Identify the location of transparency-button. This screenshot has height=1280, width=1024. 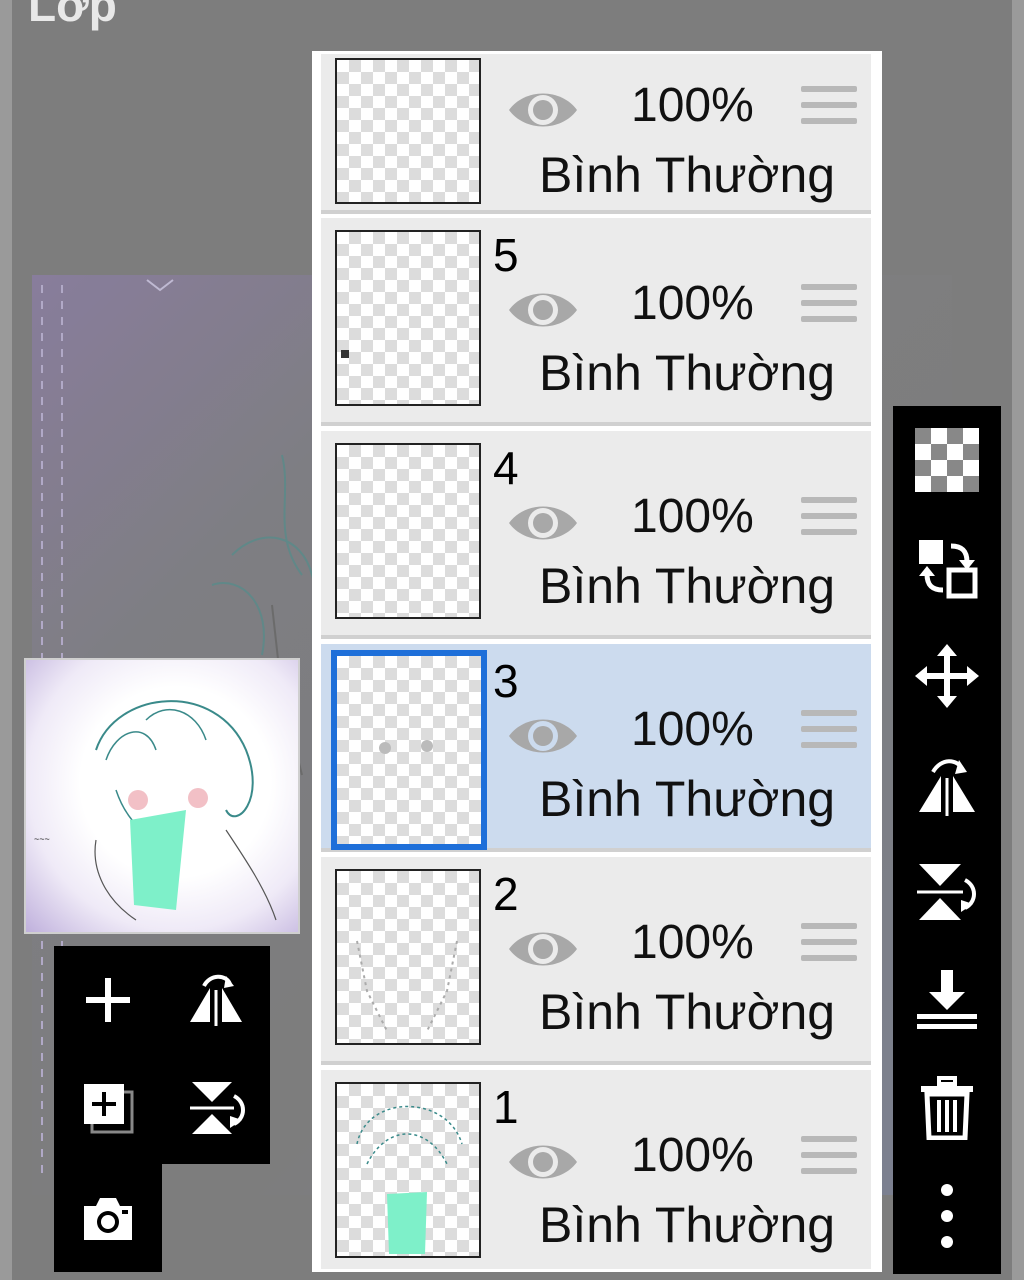
(947, 460).